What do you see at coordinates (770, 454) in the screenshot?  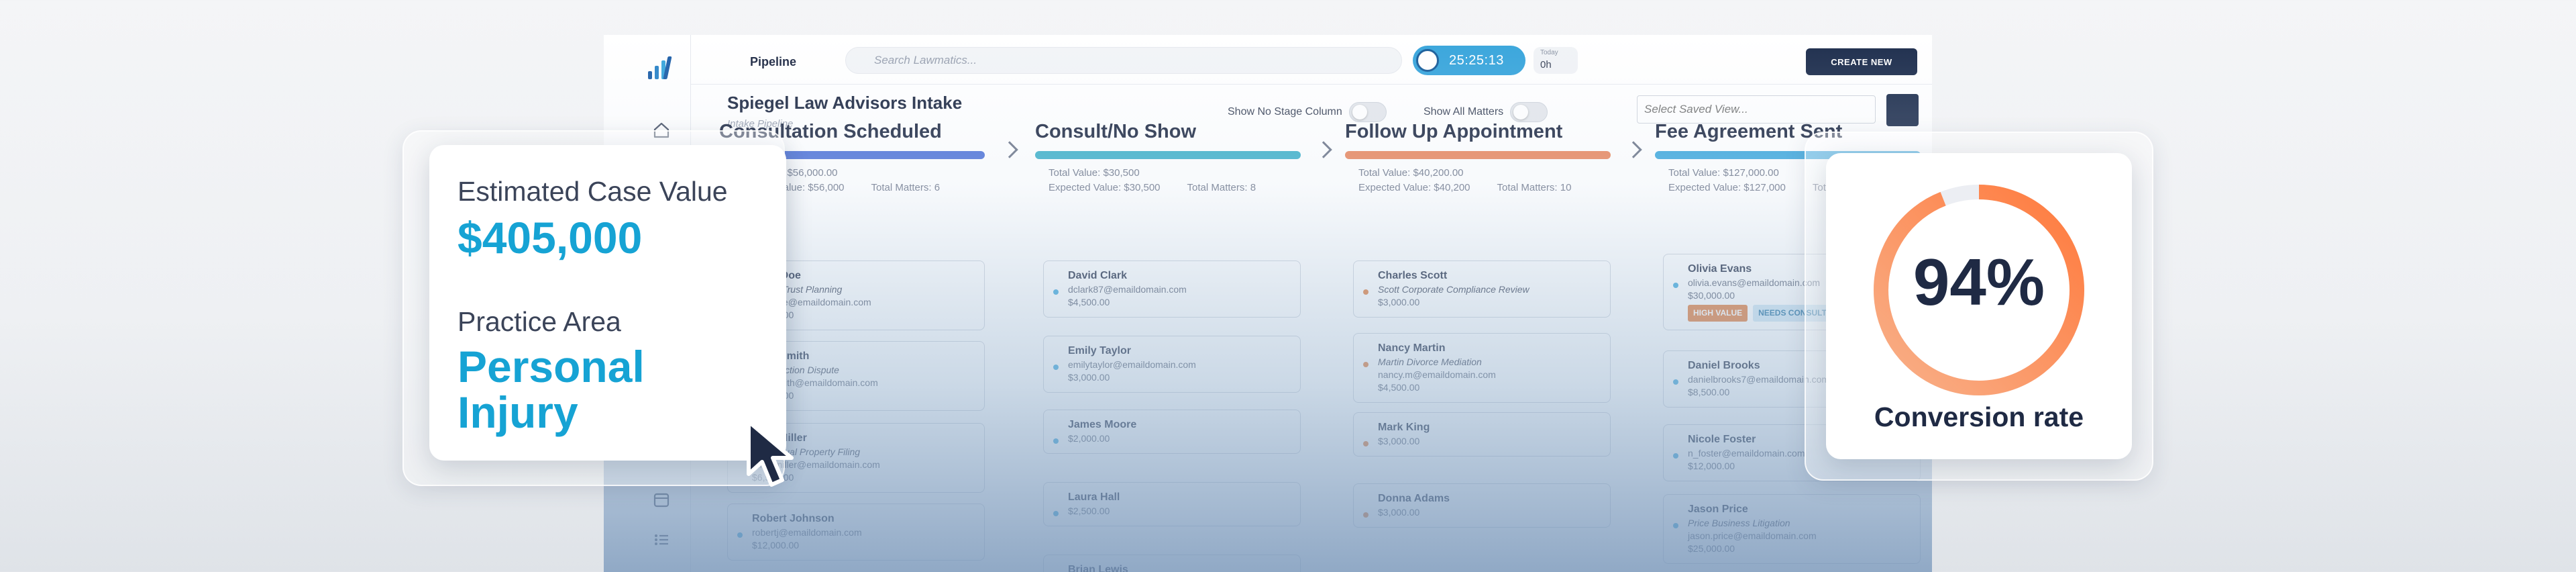 I see `mouse-cursor-icon` at bounding box center [770, 454].